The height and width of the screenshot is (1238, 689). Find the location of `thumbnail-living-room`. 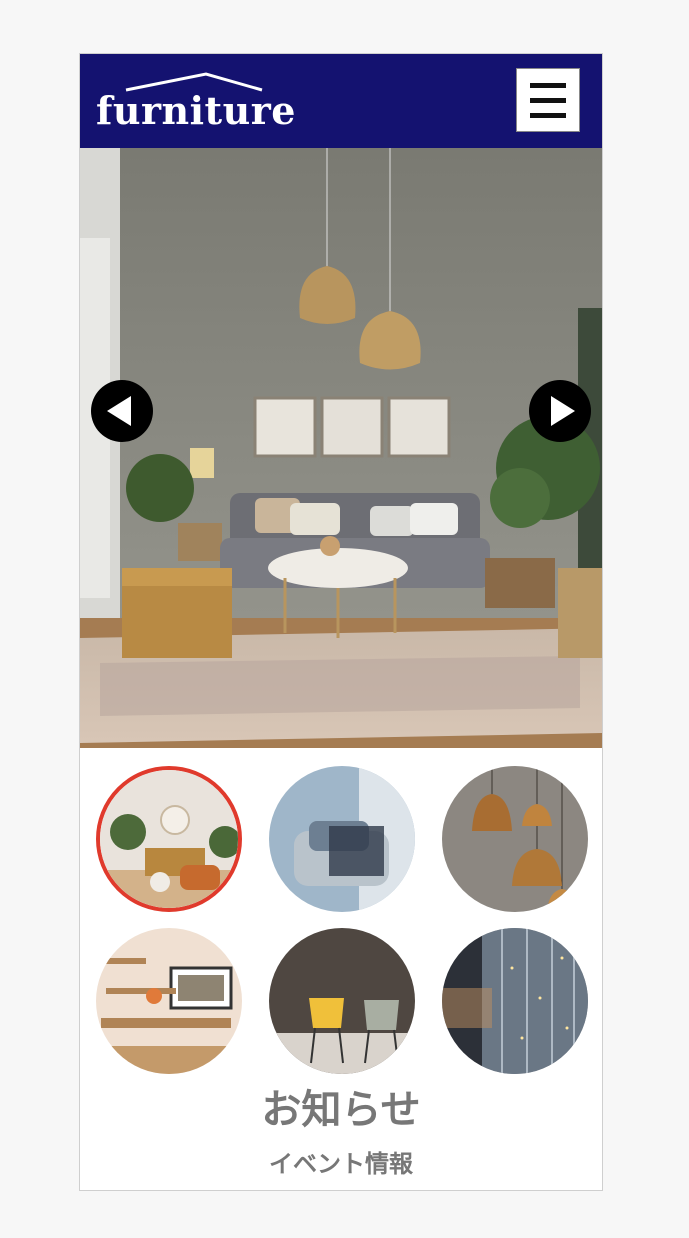

thumbnail-living-room is located at coordinates (169, 839).